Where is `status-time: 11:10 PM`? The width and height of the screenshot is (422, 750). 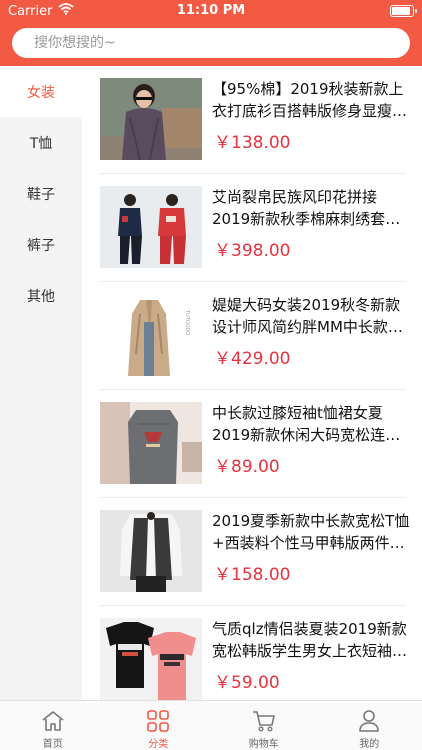
status-time: 11:10 PM is located at coordinates (211, 10).